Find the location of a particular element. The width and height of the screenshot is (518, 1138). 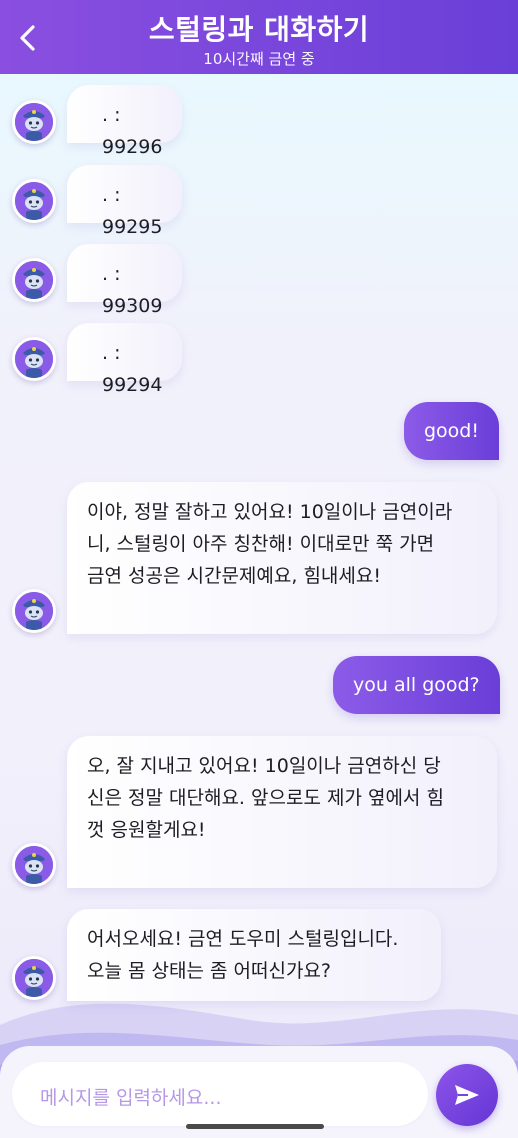

message-line: 금연 성공은 시간문제예요, 힘내세요! is located at coordinates (234, 576).